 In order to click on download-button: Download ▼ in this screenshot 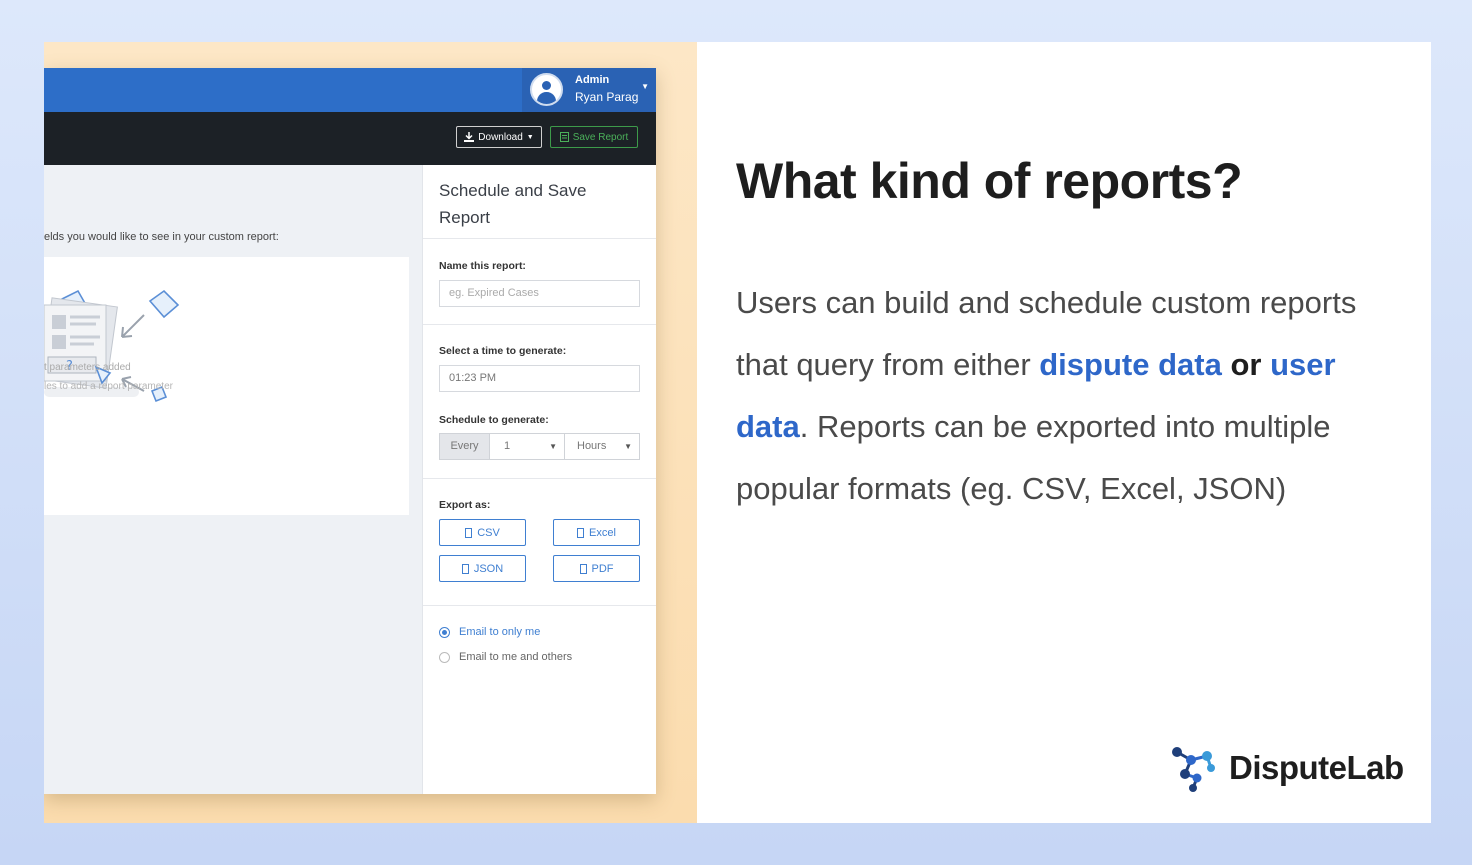, I will do `click(499, 137)`.